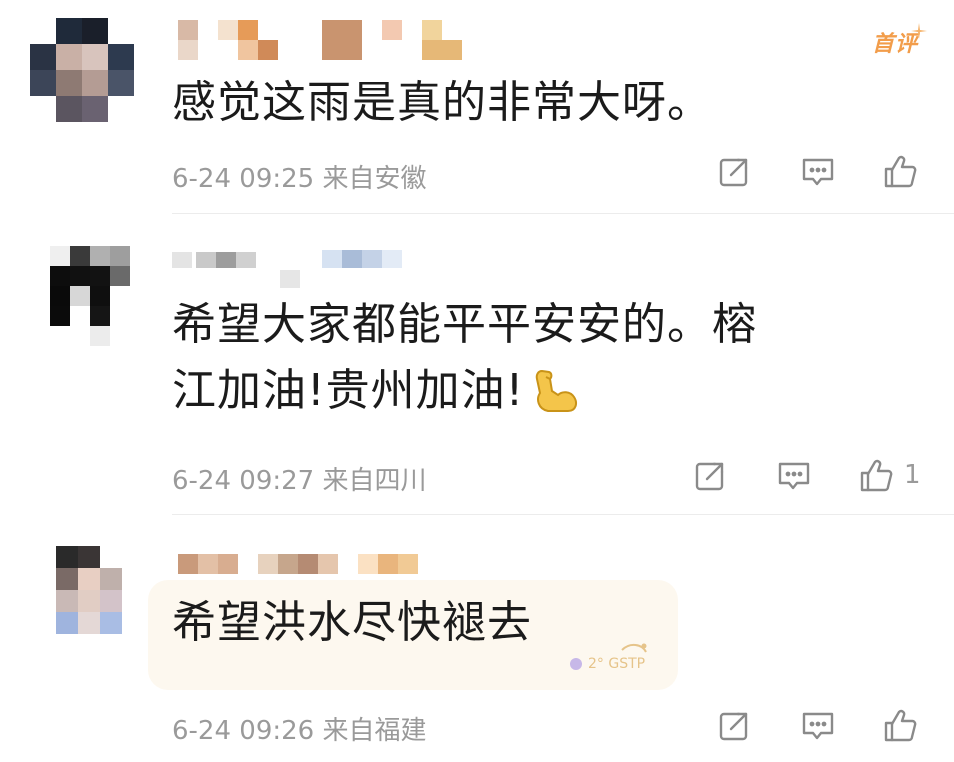 The image size is (954, 762). What do you see at coordinates (900, 726) in the screenshot?
I see `like-icon` at bounding box center [900, 726].